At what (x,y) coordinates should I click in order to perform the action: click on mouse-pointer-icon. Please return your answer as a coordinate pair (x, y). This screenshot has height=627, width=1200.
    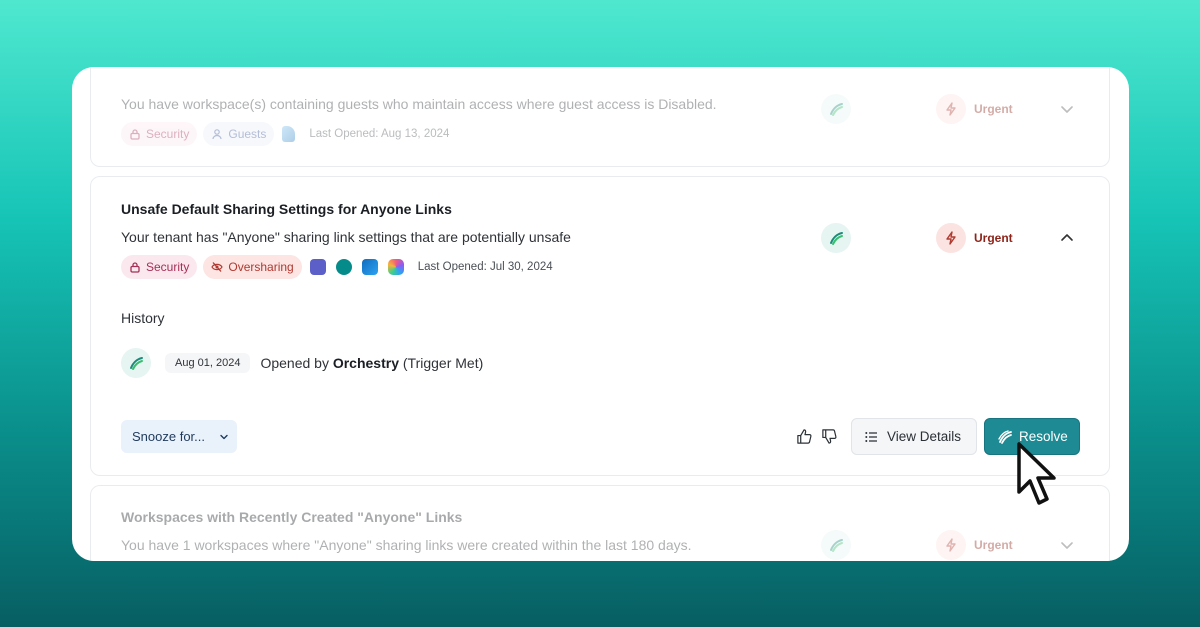
    Looking at the image, I should click on (1036, 473).